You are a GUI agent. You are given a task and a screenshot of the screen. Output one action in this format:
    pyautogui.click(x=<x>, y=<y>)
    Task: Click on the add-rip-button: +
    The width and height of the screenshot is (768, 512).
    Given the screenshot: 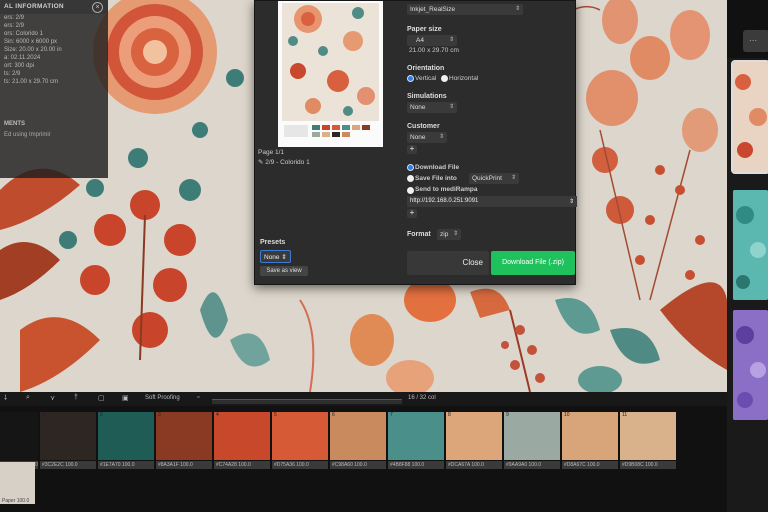 What is the action you would take?
    pyautogui.click(x=412, y=213)
    